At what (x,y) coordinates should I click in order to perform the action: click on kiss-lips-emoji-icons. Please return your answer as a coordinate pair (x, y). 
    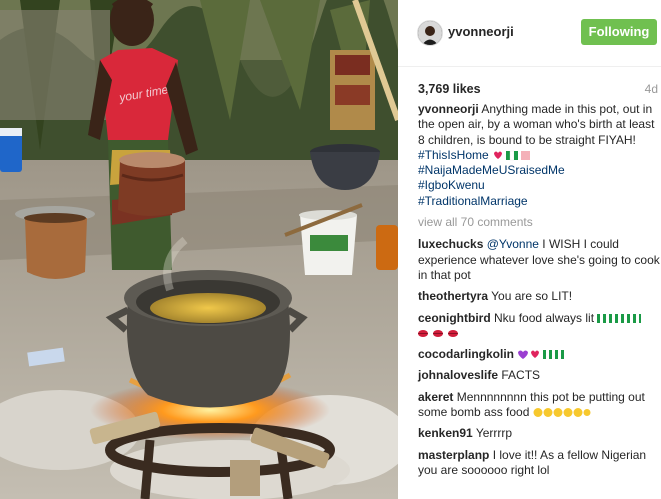
    Looking at the image, I should click on (438, 334).